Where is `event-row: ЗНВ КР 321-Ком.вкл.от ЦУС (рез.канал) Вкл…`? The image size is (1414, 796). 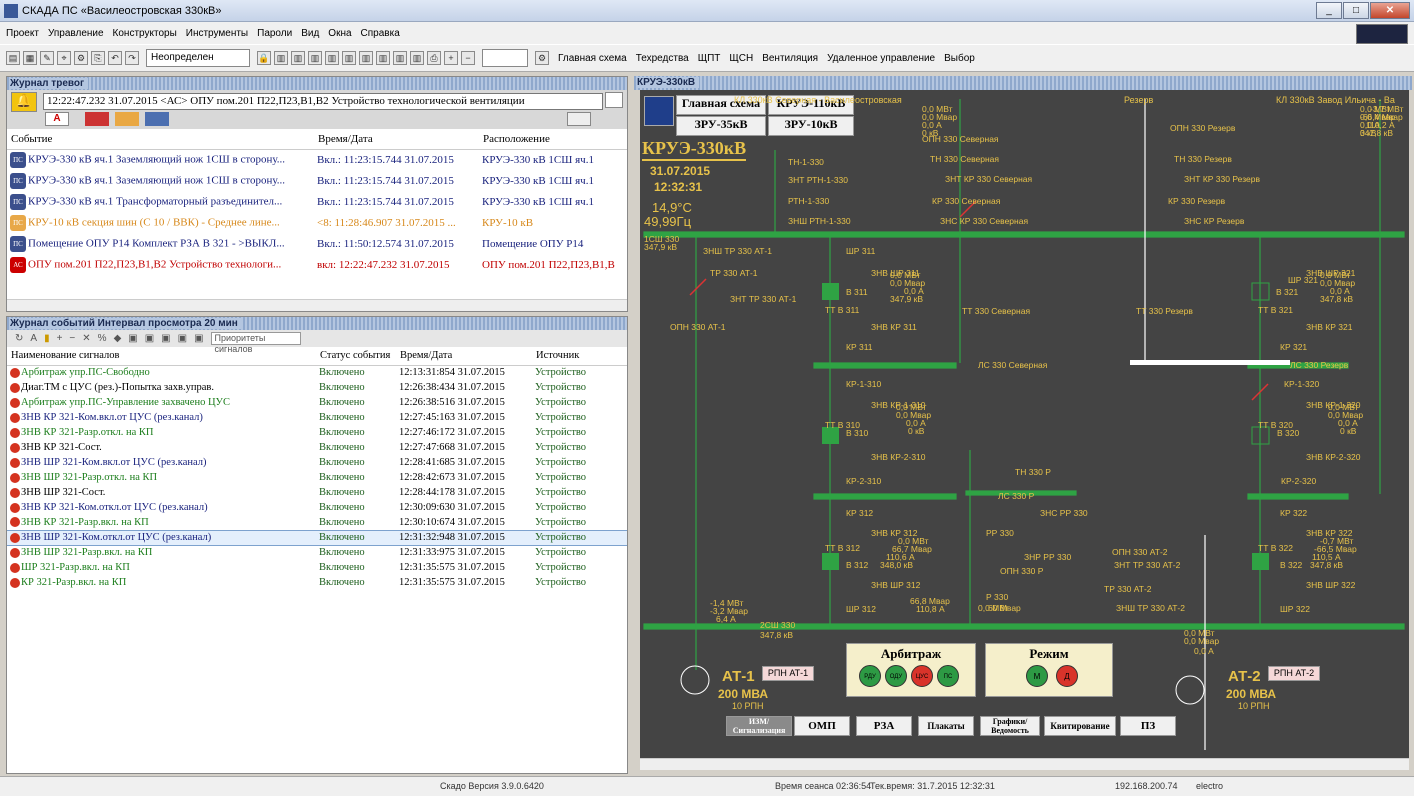
event-row: ЗНВ КР 321-Ком.вкл.от ЦУС (рез.канал) Вкл… is located at coordinates (317, 417).